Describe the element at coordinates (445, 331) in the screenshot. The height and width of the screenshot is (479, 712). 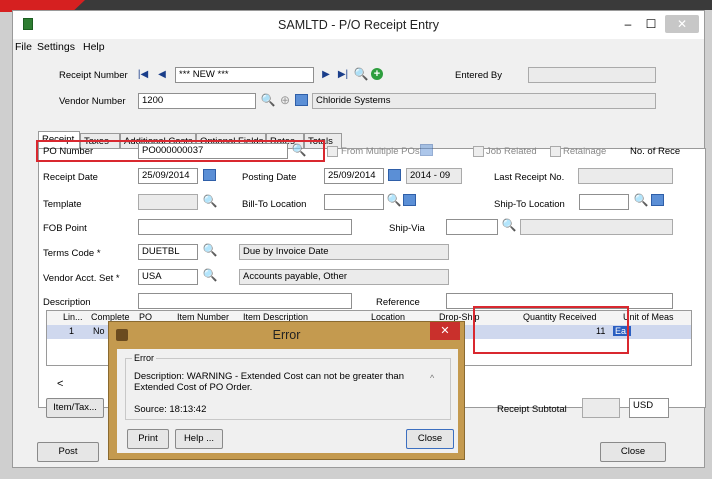
I see `error-dialog-close-icon: ✕` at that location.